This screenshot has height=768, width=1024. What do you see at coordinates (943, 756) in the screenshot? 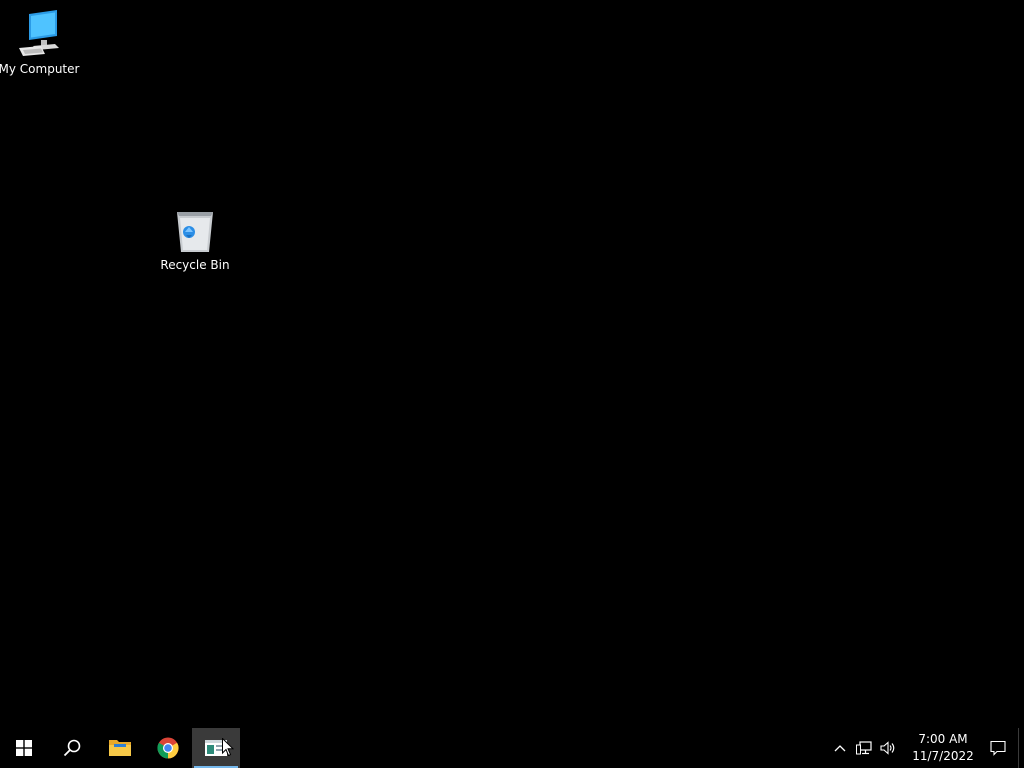
I see `clock-date: 11/7/2022` at bounding box center [943, 756].